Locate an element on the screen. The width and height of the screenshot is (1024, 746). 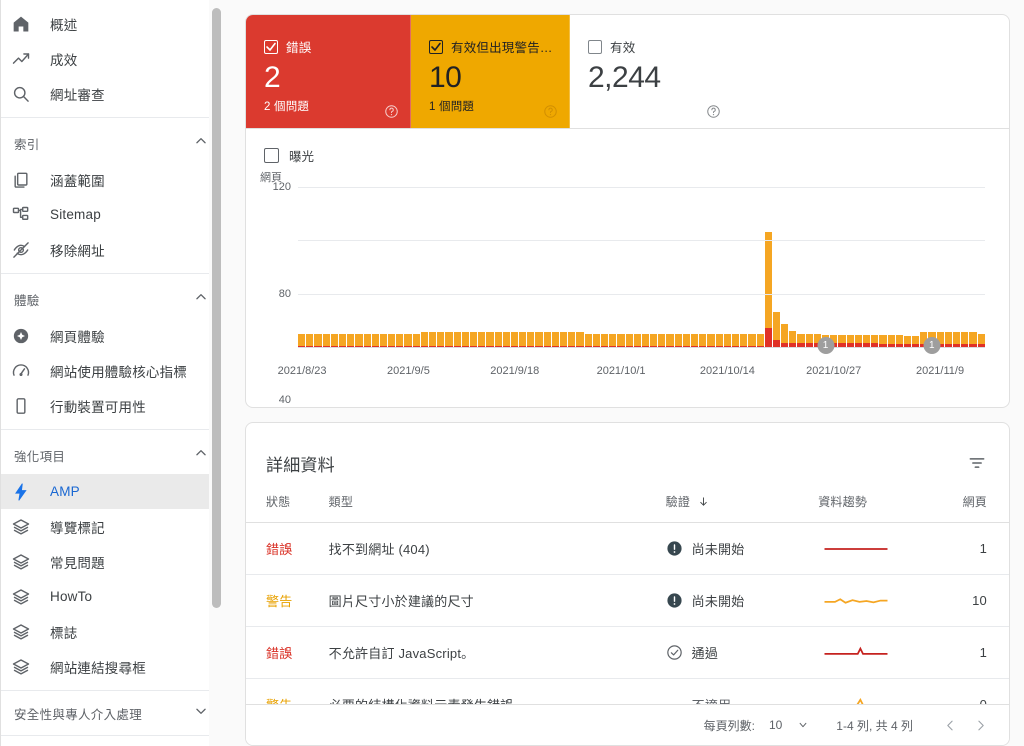
sidebar-section-header-1: 體驗 is located at coordinates (112, 299).